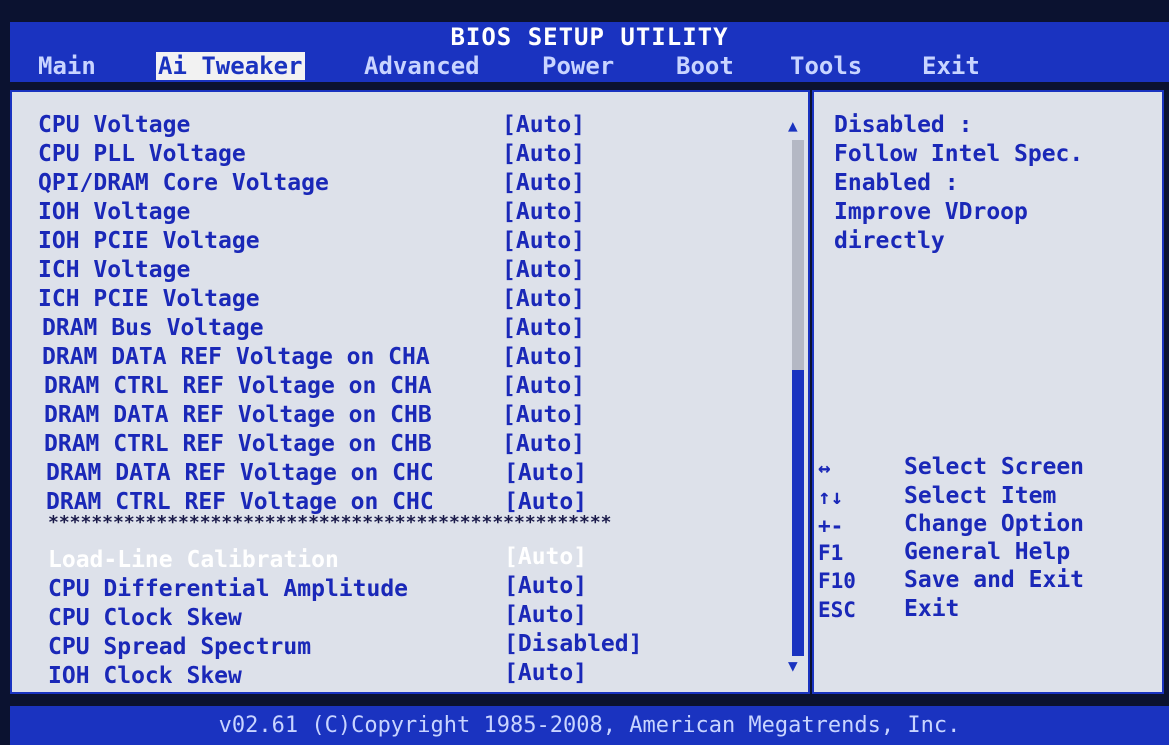  I want to click on setting-label: IOH Voltage, so click(114, 212).